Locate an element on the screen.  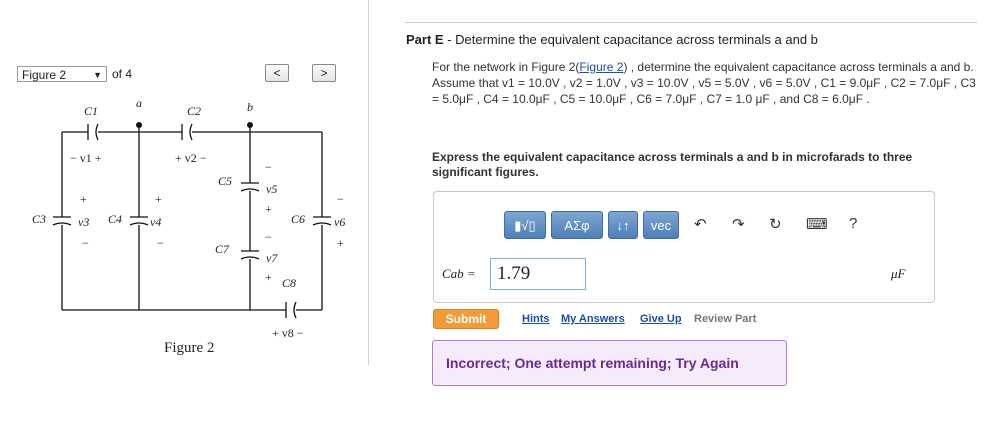
c2-label: C2 is located at coordinates (194, 111).